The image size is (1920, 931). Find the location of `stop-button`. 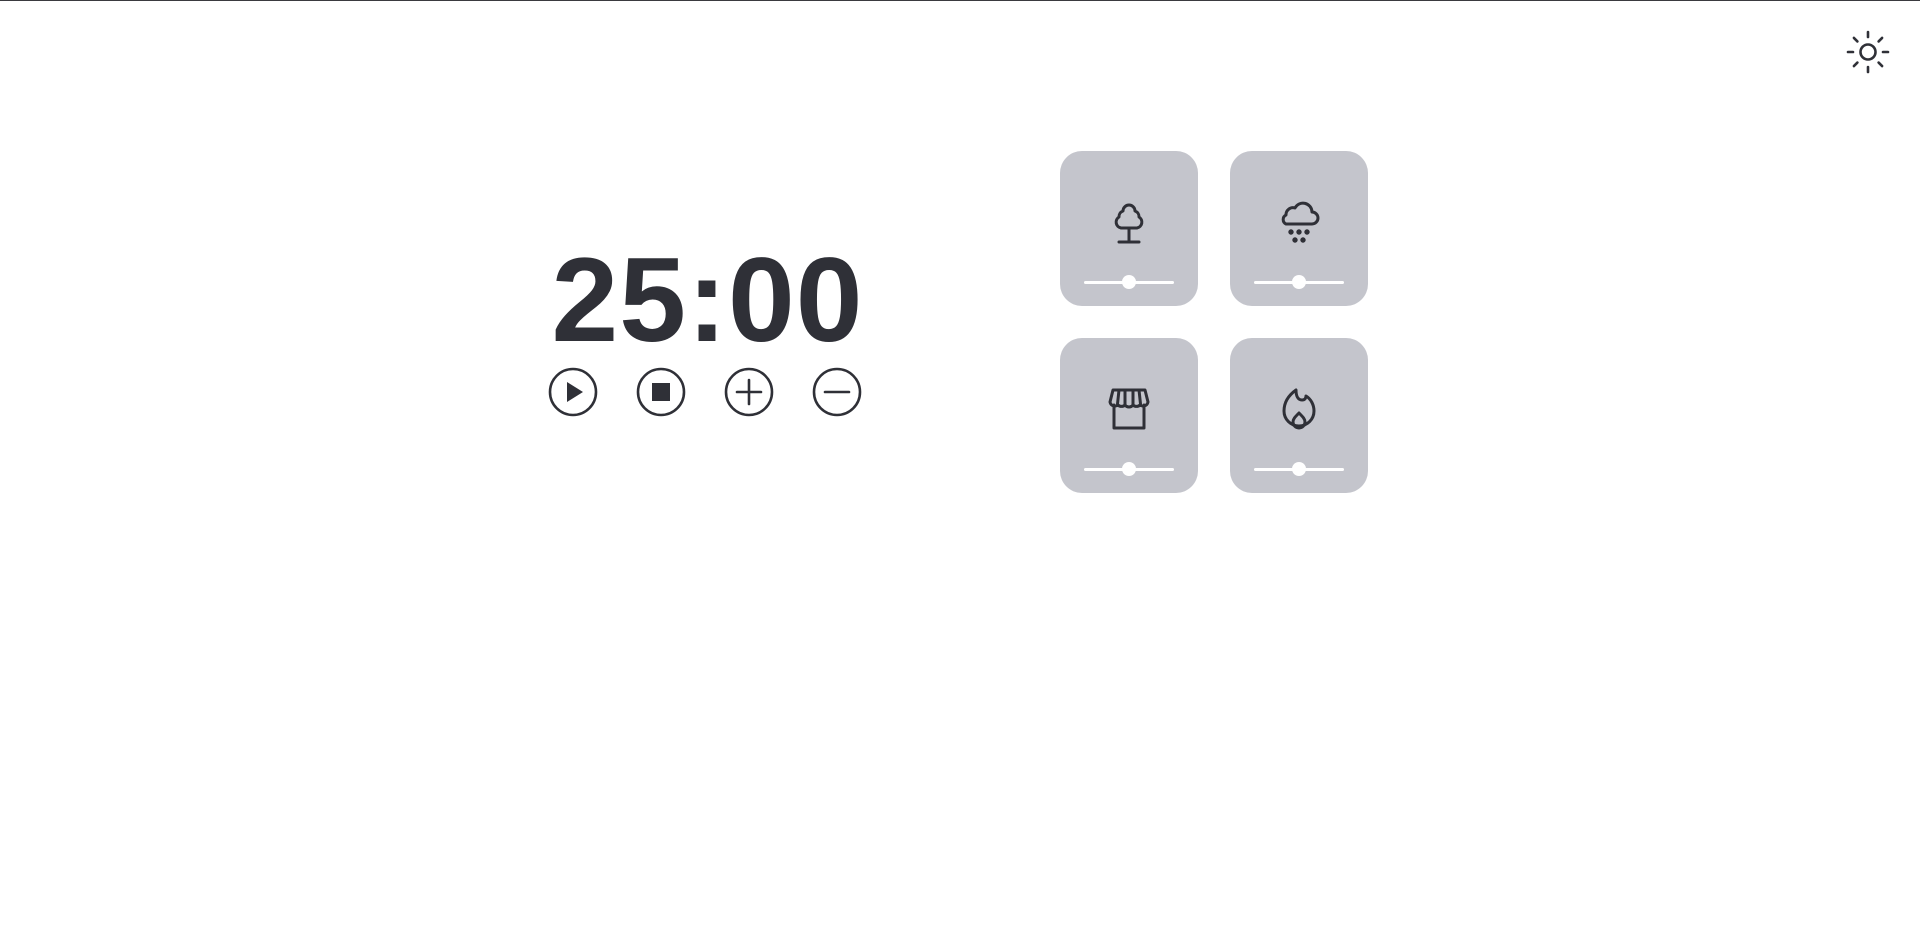

stop-button is located at coordinates (661, 392).